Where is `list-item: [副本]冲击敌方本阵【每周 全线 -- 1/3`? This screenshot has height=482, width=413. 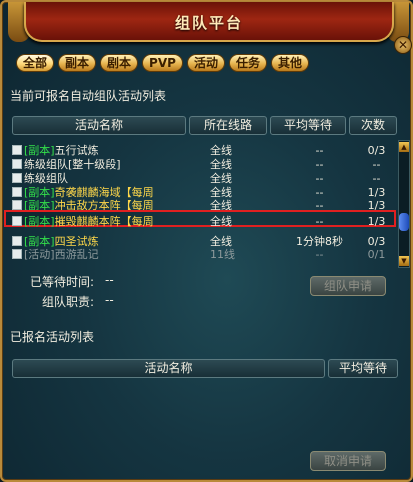 list-item: [副本]冲击敌方本阵【每周 全线 -- 1/3 is located at coordinates (204, 204).